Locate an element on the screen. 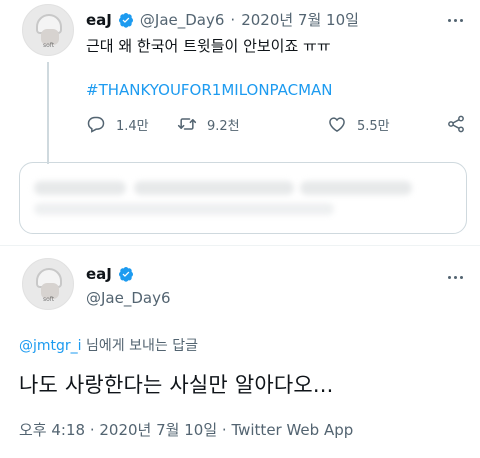 The image size is (480, 458). share-icon is located at coordinates (456, 124).